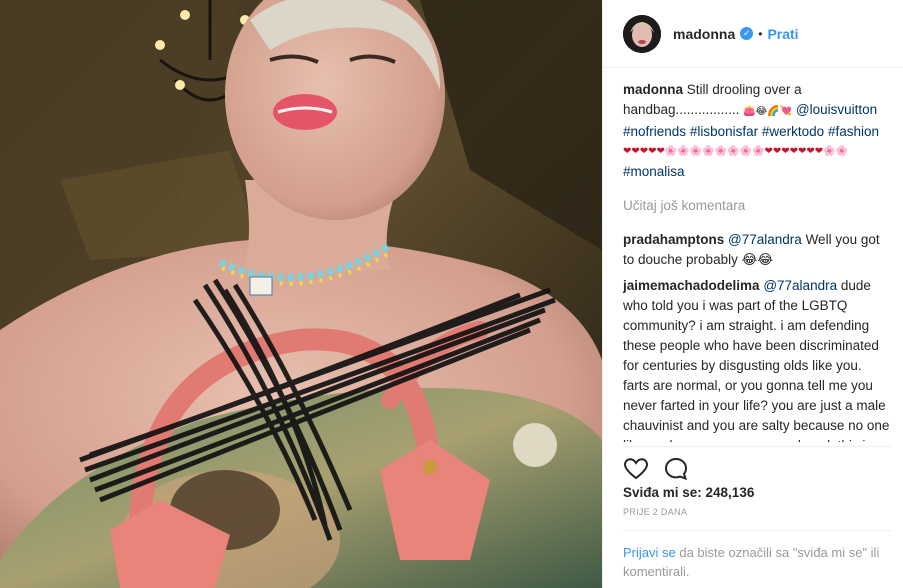  What do you see at coordinates (724, 131) in the screenshot?
I see `hashtag: #lisbonisfar` at bounding box center [724, 131].